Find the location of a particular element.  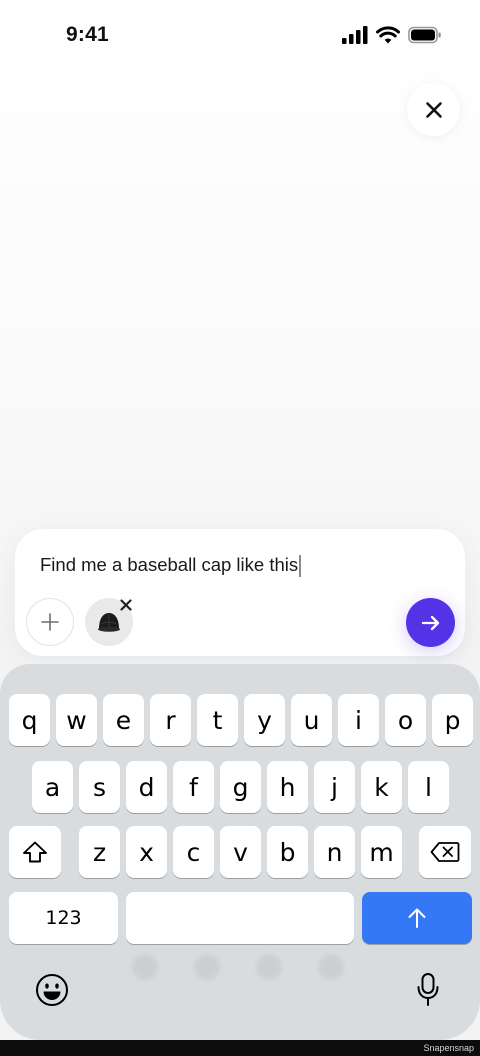

wifi-icon is located at coordinates (388, 35).